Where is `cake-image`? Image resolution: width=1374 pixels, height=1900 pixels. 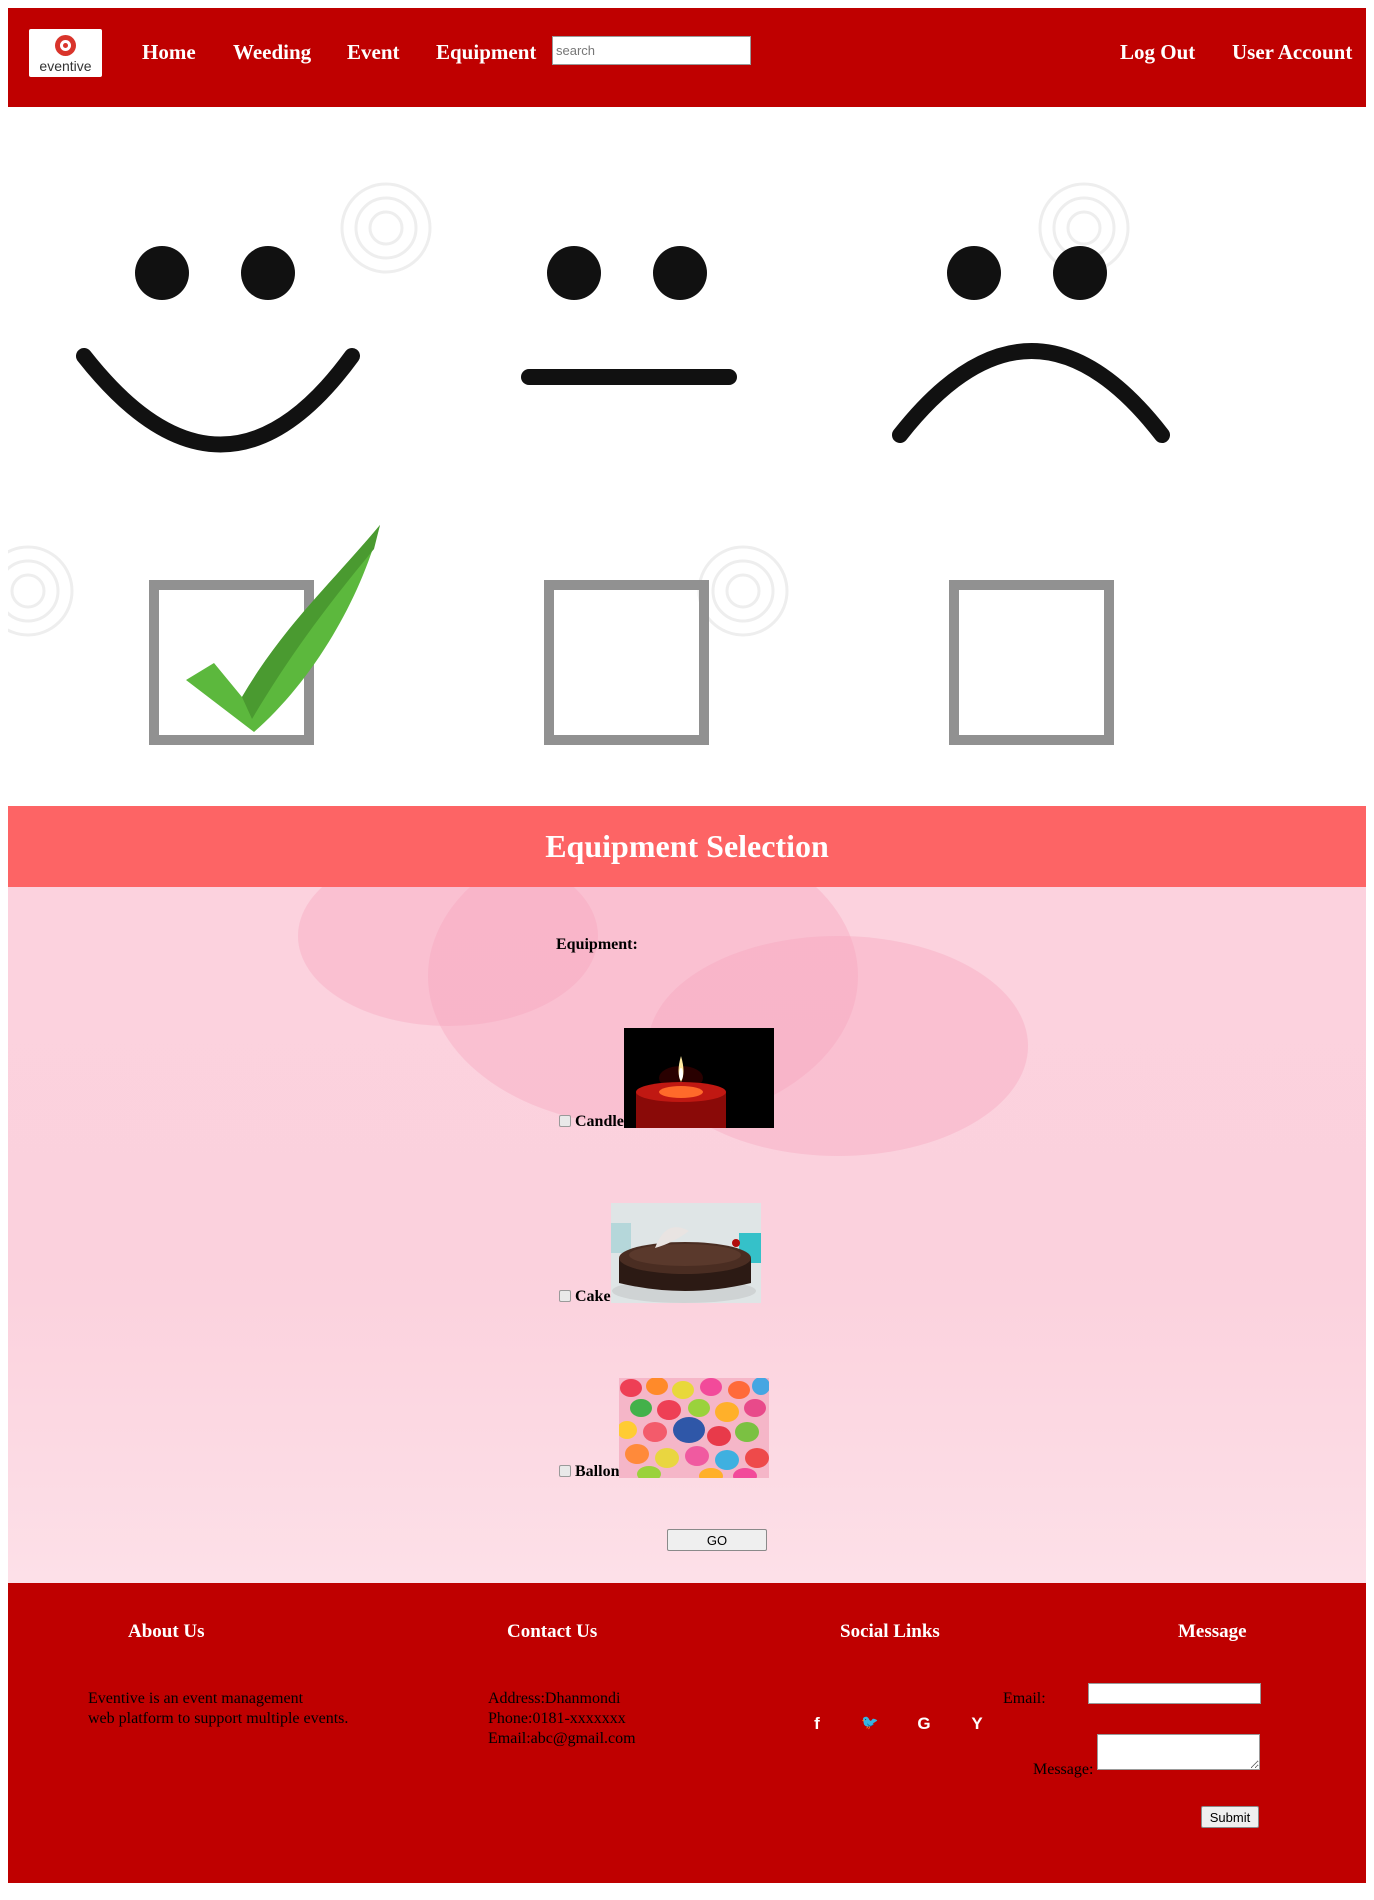 cake-image is located at coordinates (686, 1253).